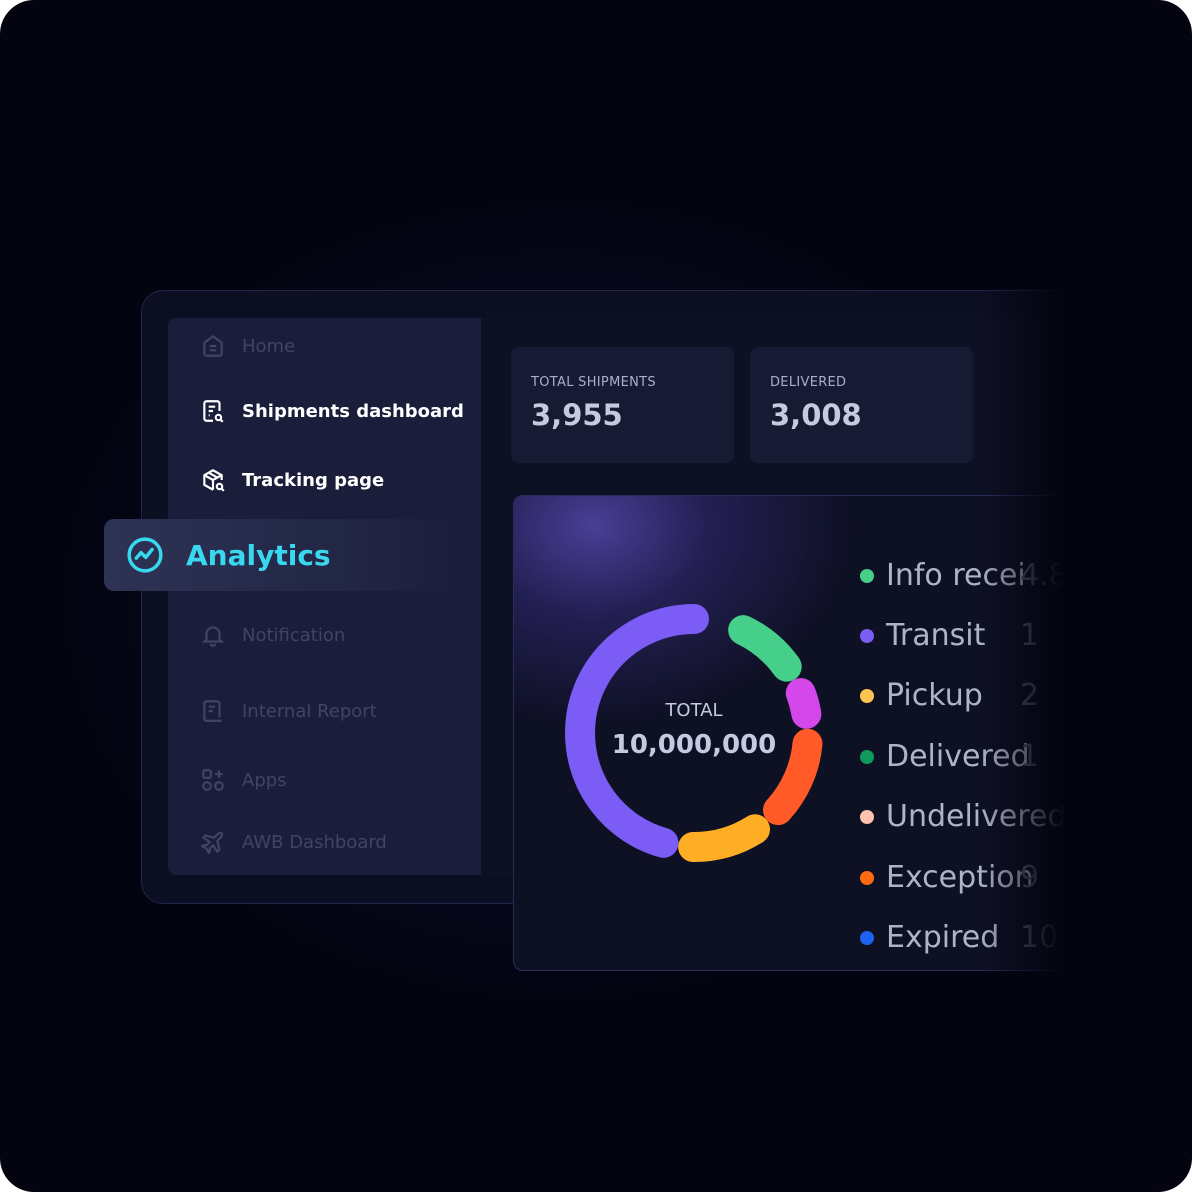  I want to click on legend-label: Pickup, so click(934, 695).